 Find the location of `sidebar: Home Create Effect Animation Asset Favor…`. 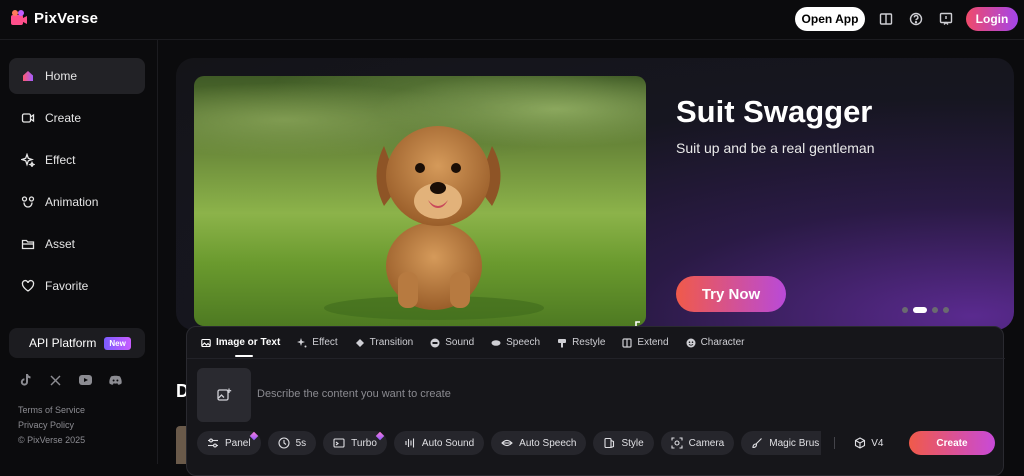

sidebar: Home Create Effect Animation Asset Favor… is located at coordinates (79, 252).